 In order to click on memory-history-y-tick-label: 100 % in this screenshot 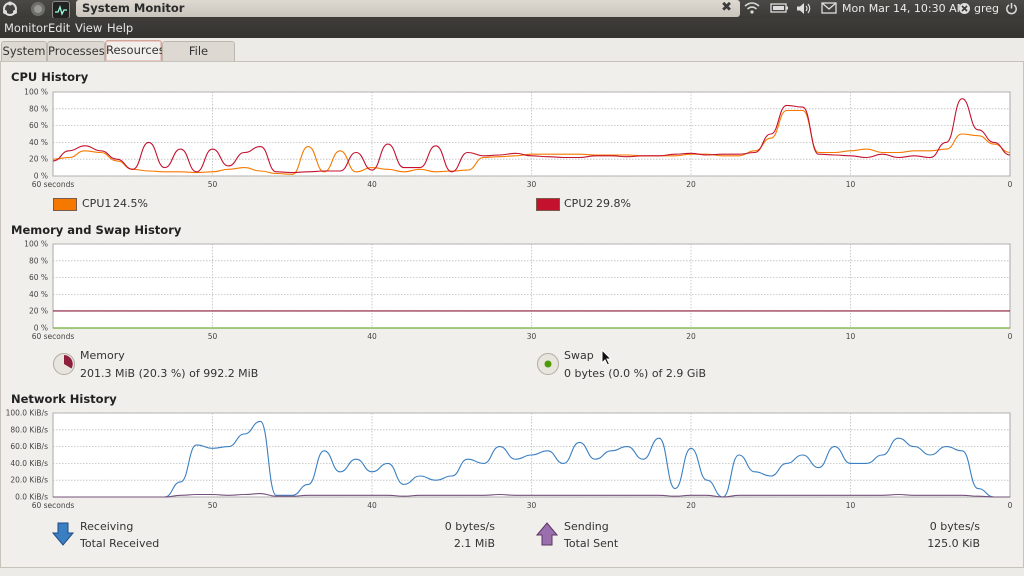, I will do `click(36, 244)`.